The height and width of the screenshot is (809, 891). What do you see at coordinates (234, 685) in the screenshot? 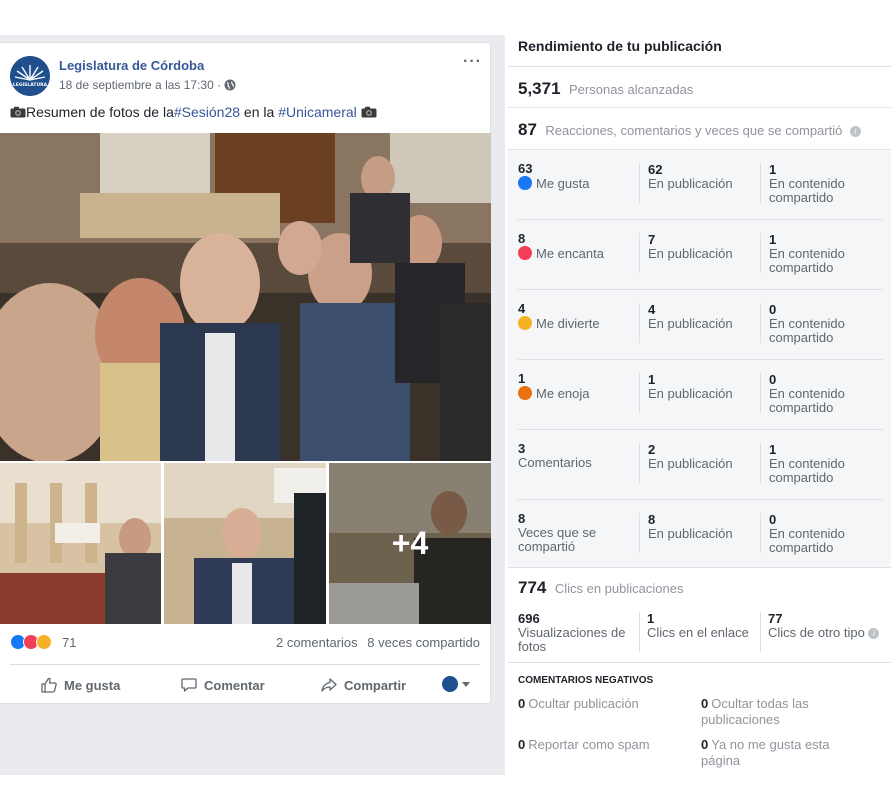
I see `comment-button-label: Comentar` at bounding box center [234, 685].